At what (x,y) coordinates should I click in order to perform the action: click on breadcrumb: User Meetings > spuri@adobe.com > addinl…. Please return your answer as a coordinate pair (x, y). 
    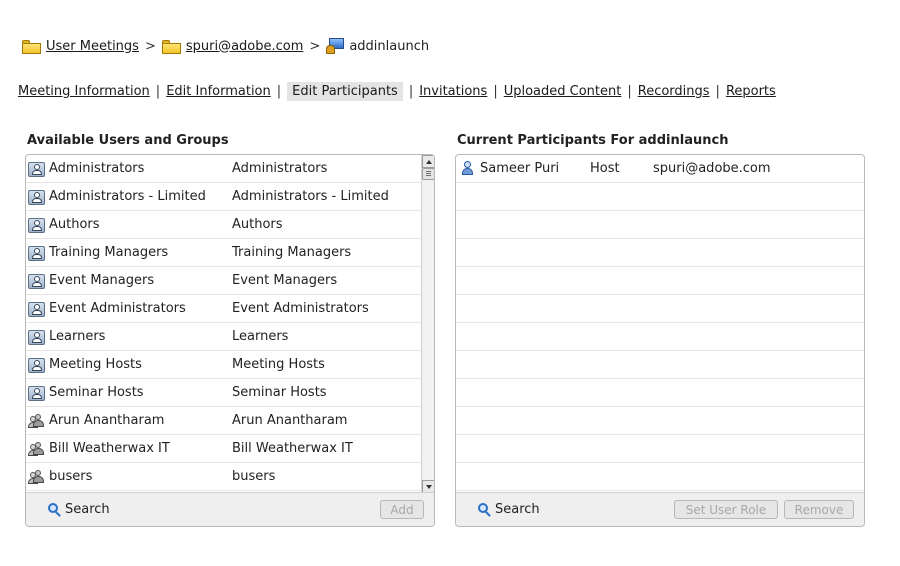
    Looking at the image, I should click on (225, 46).